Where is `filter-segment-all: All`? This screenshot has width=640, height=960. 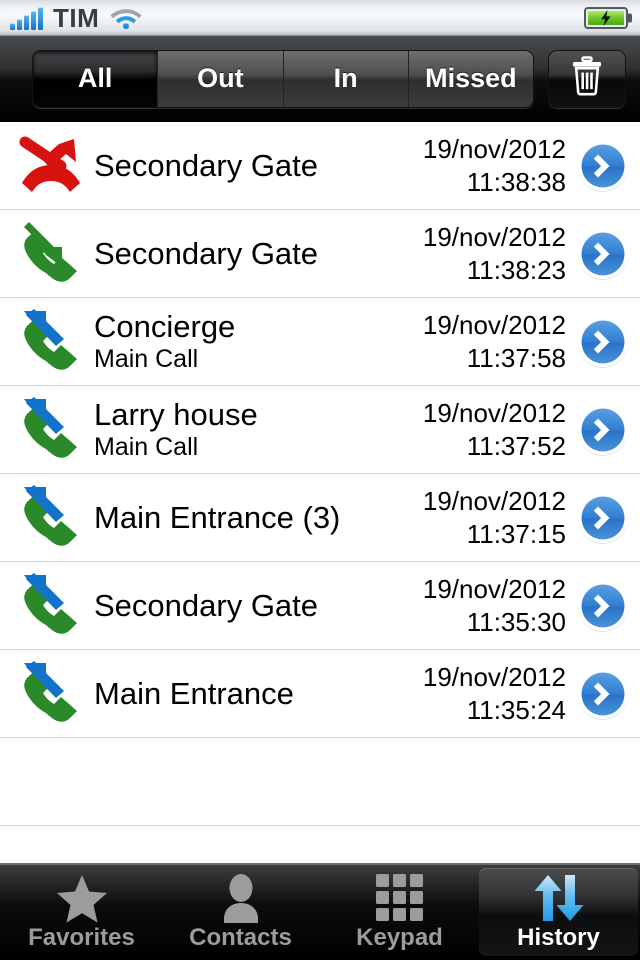 filter-segment-all: All is located at coordinates (96, 78).